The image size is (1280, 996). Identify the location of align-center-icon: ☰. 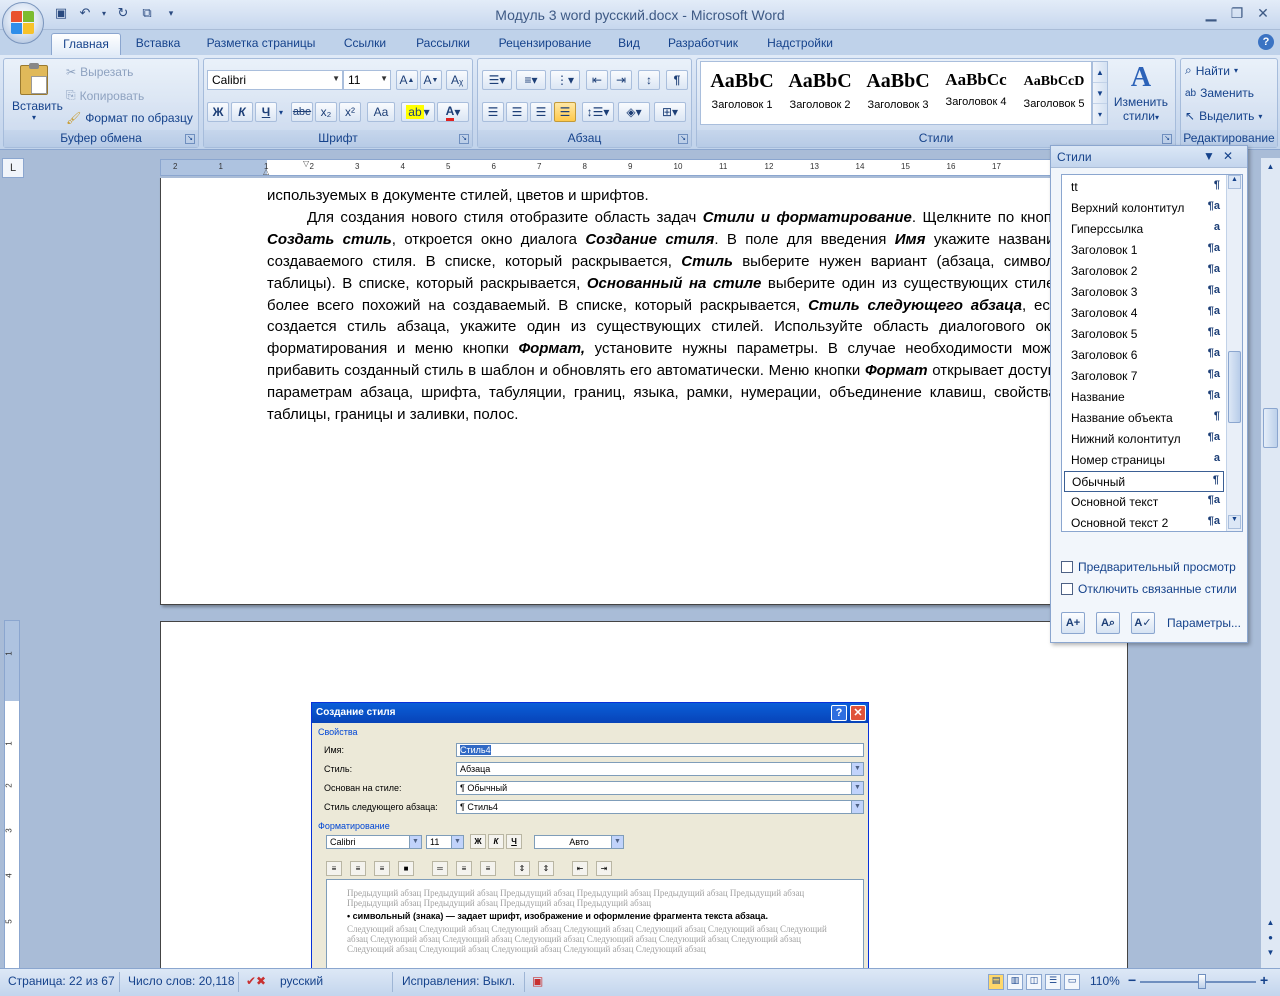
(517, 112).